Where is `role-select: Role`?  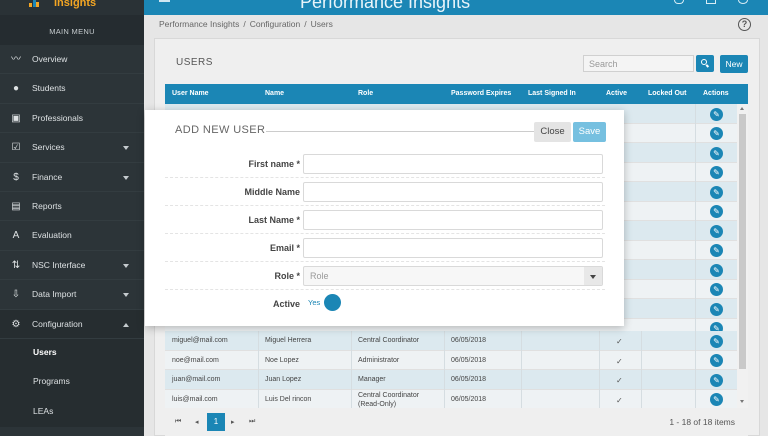
role-select: Role is located at coordinates (453, 276).